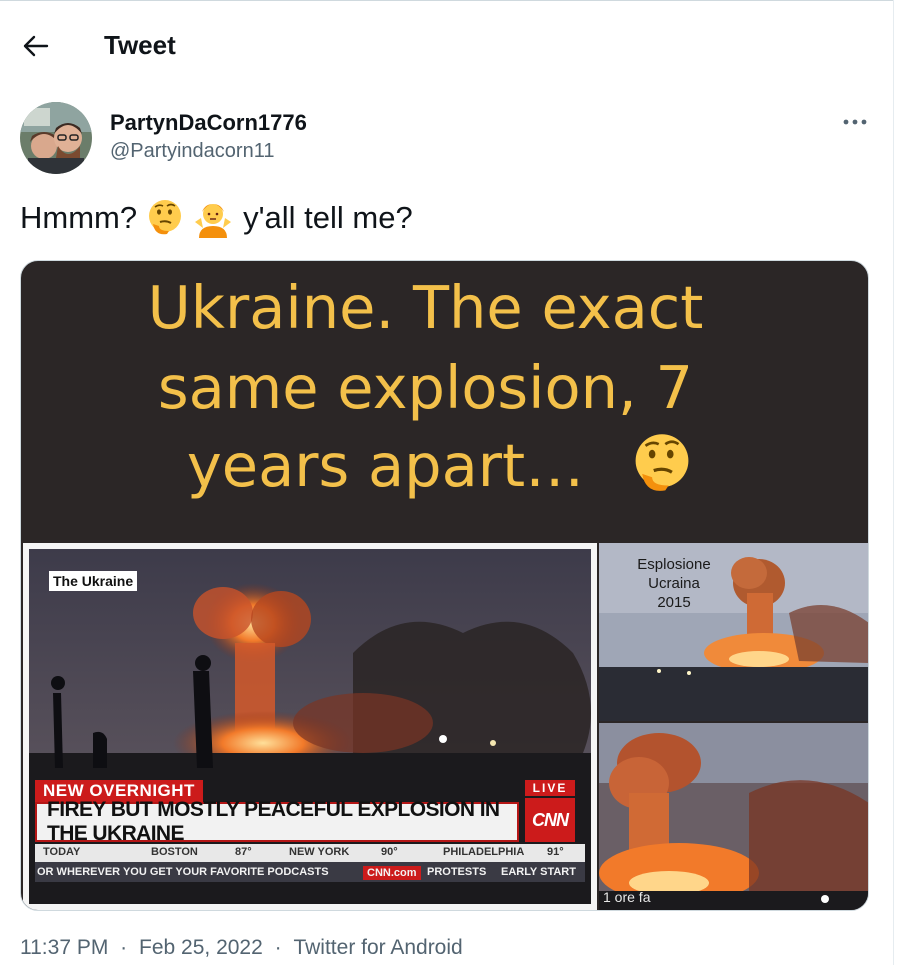  What do you see at coordinates (319, 852) in the screenshot?
I see `ticker-item: NEW YORK` at bounding box center [319, 852].